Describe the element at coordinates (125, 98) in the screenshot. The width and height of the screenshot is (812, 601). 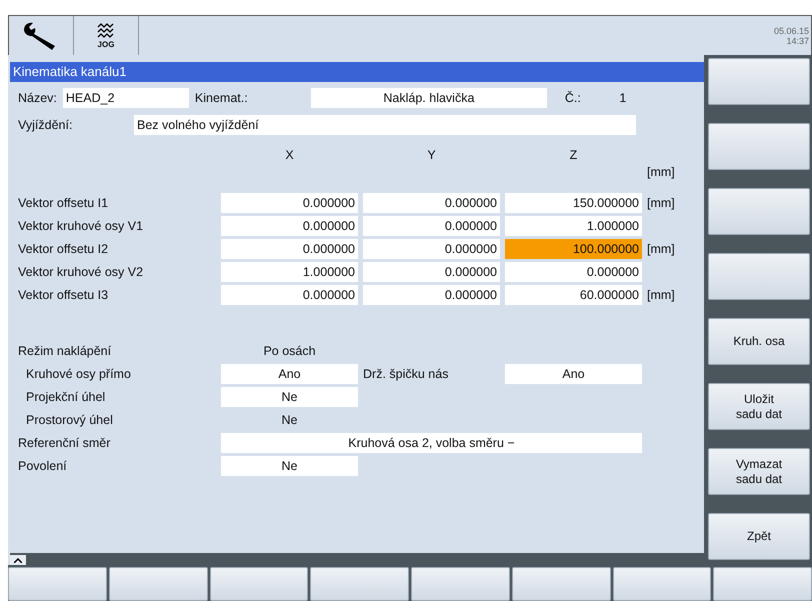
I see `name-field: HEAD_2` at that location.